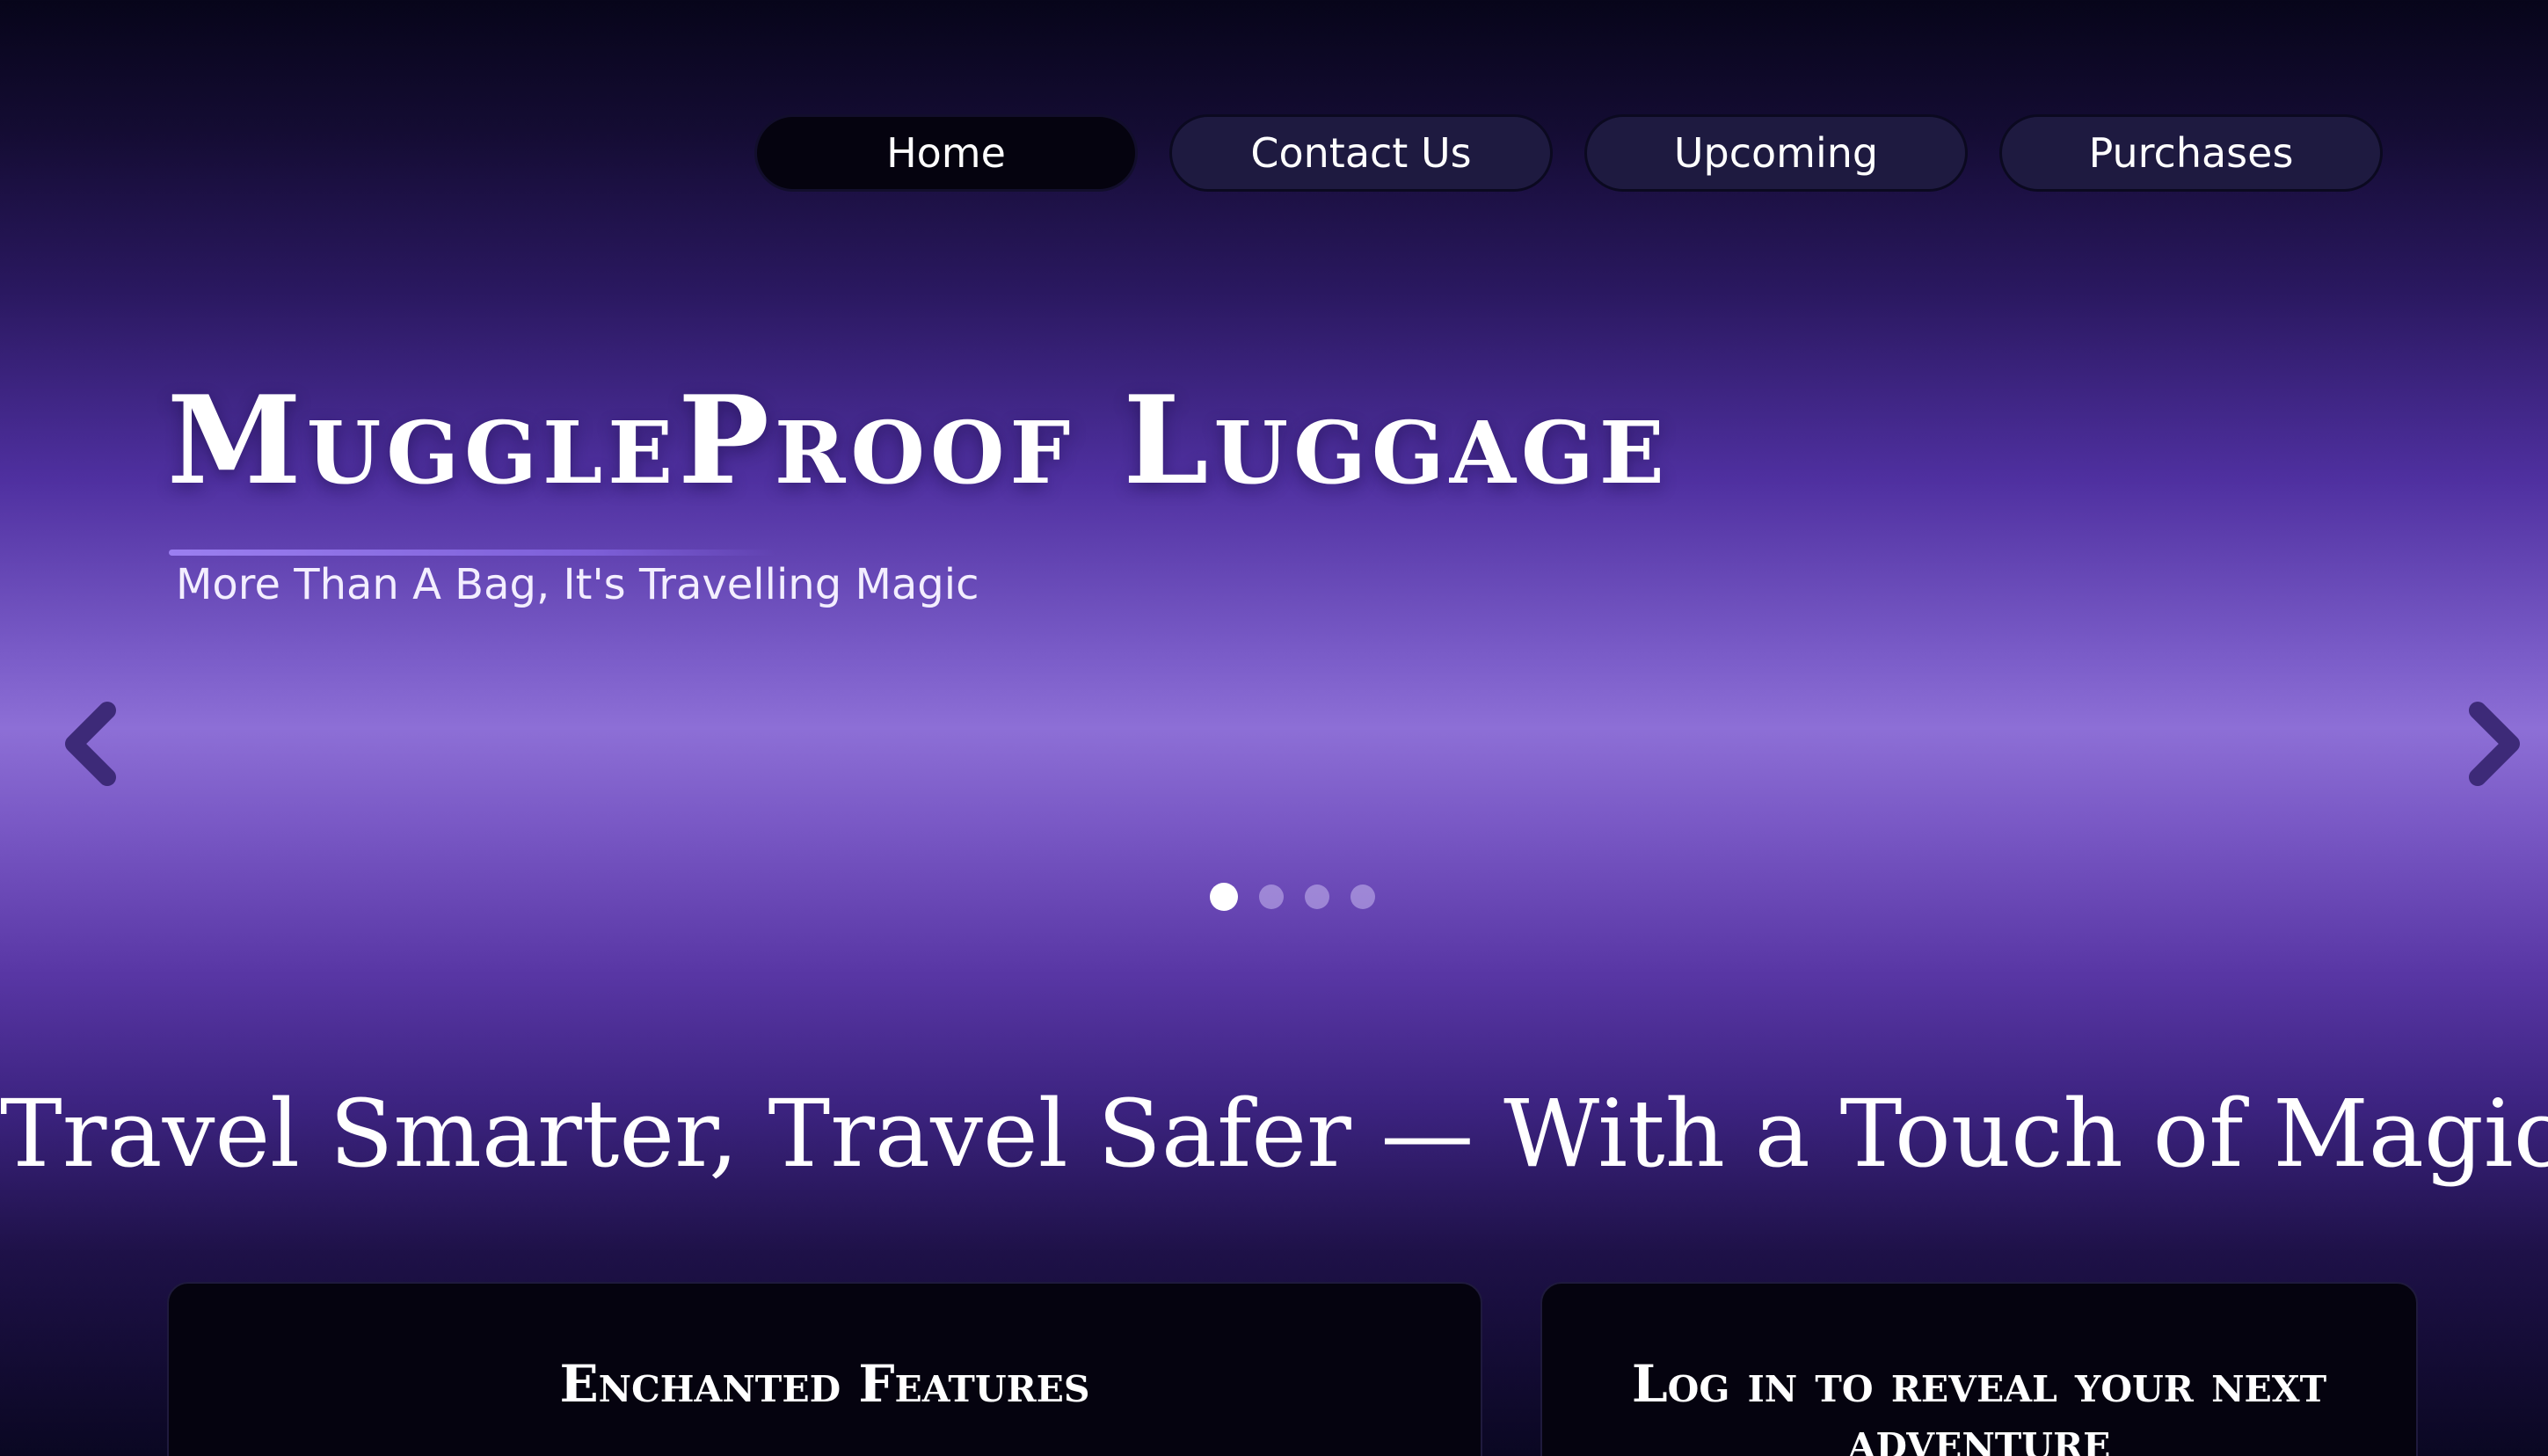  Describe the element at coordinates (1361, 153) in the screenshot. I see `nav-contact-us-button: Contact Us` at that location.